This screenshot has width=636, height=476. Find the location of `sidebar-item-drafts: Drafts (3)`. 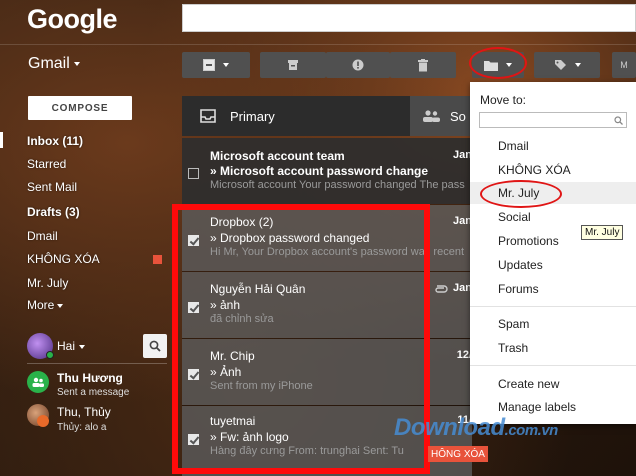

sidebar-item-drafts: Drafts (3) is located at coordinates (53, 212).